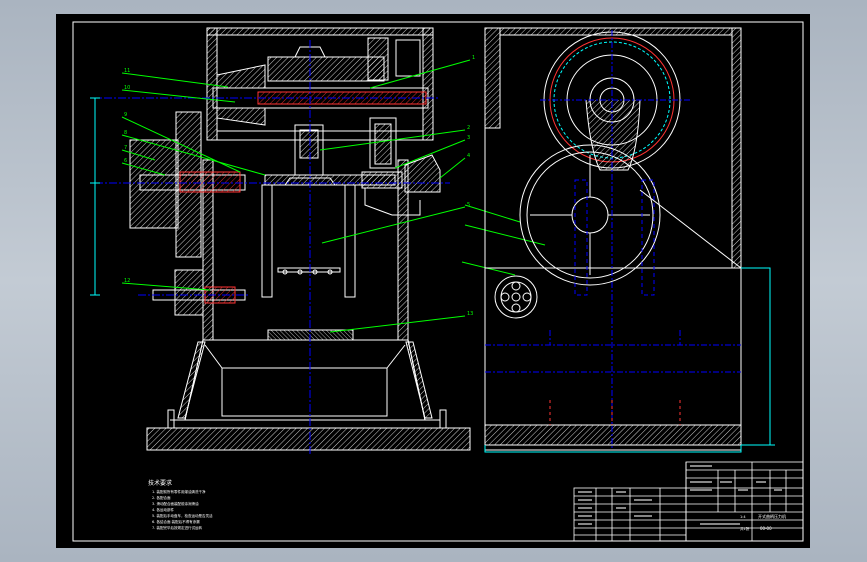  Describe the element at coordinates (179, 491) in the screenshot. I see `note-1: 1. 装配前所有零件用煤油清洗干净` at that location.